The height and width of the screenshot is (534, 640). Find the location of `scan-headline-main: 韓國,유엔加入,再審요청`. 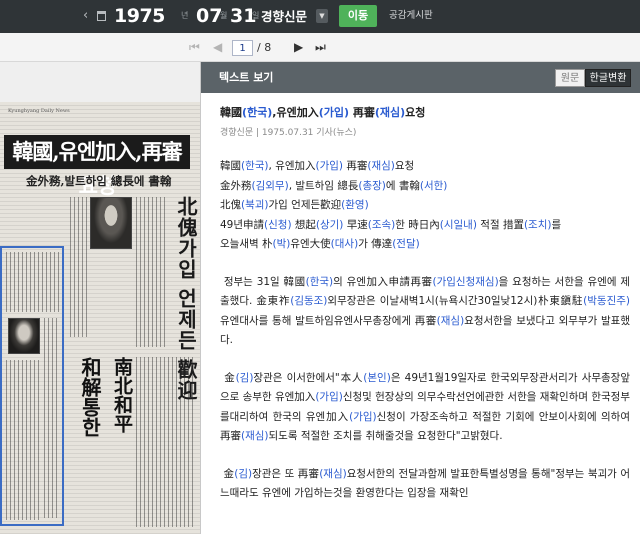

scan-headline-main: 韓國,유엔加入,再審요청 is located at coordinates (97, 166).